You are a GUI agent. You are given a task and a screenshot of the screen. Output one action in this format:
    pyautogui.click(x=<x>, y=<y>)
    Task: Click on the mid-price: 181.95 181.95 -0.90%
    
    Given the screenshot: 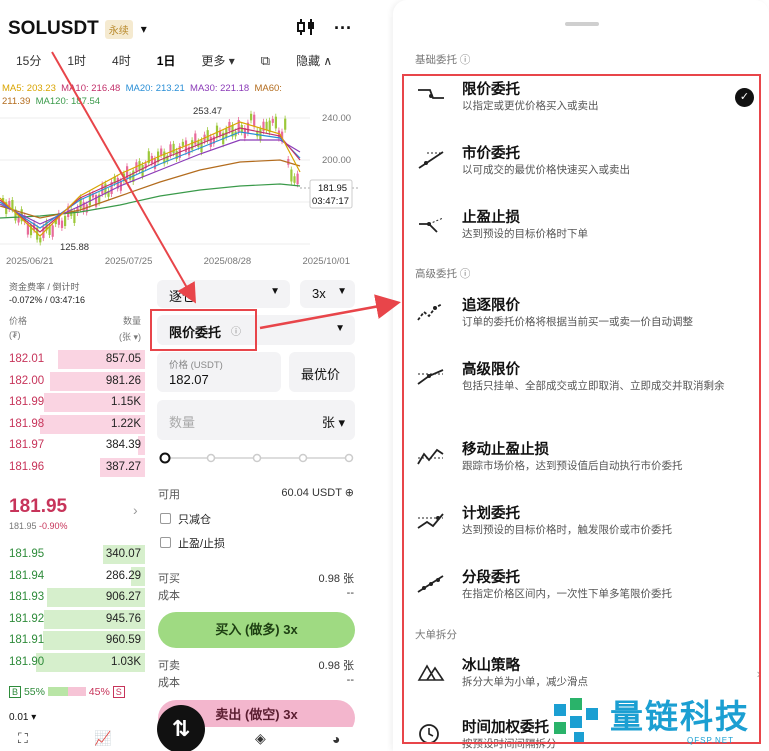 What is the action you would take?
    pyautogui.click(x=38, y=513)
    